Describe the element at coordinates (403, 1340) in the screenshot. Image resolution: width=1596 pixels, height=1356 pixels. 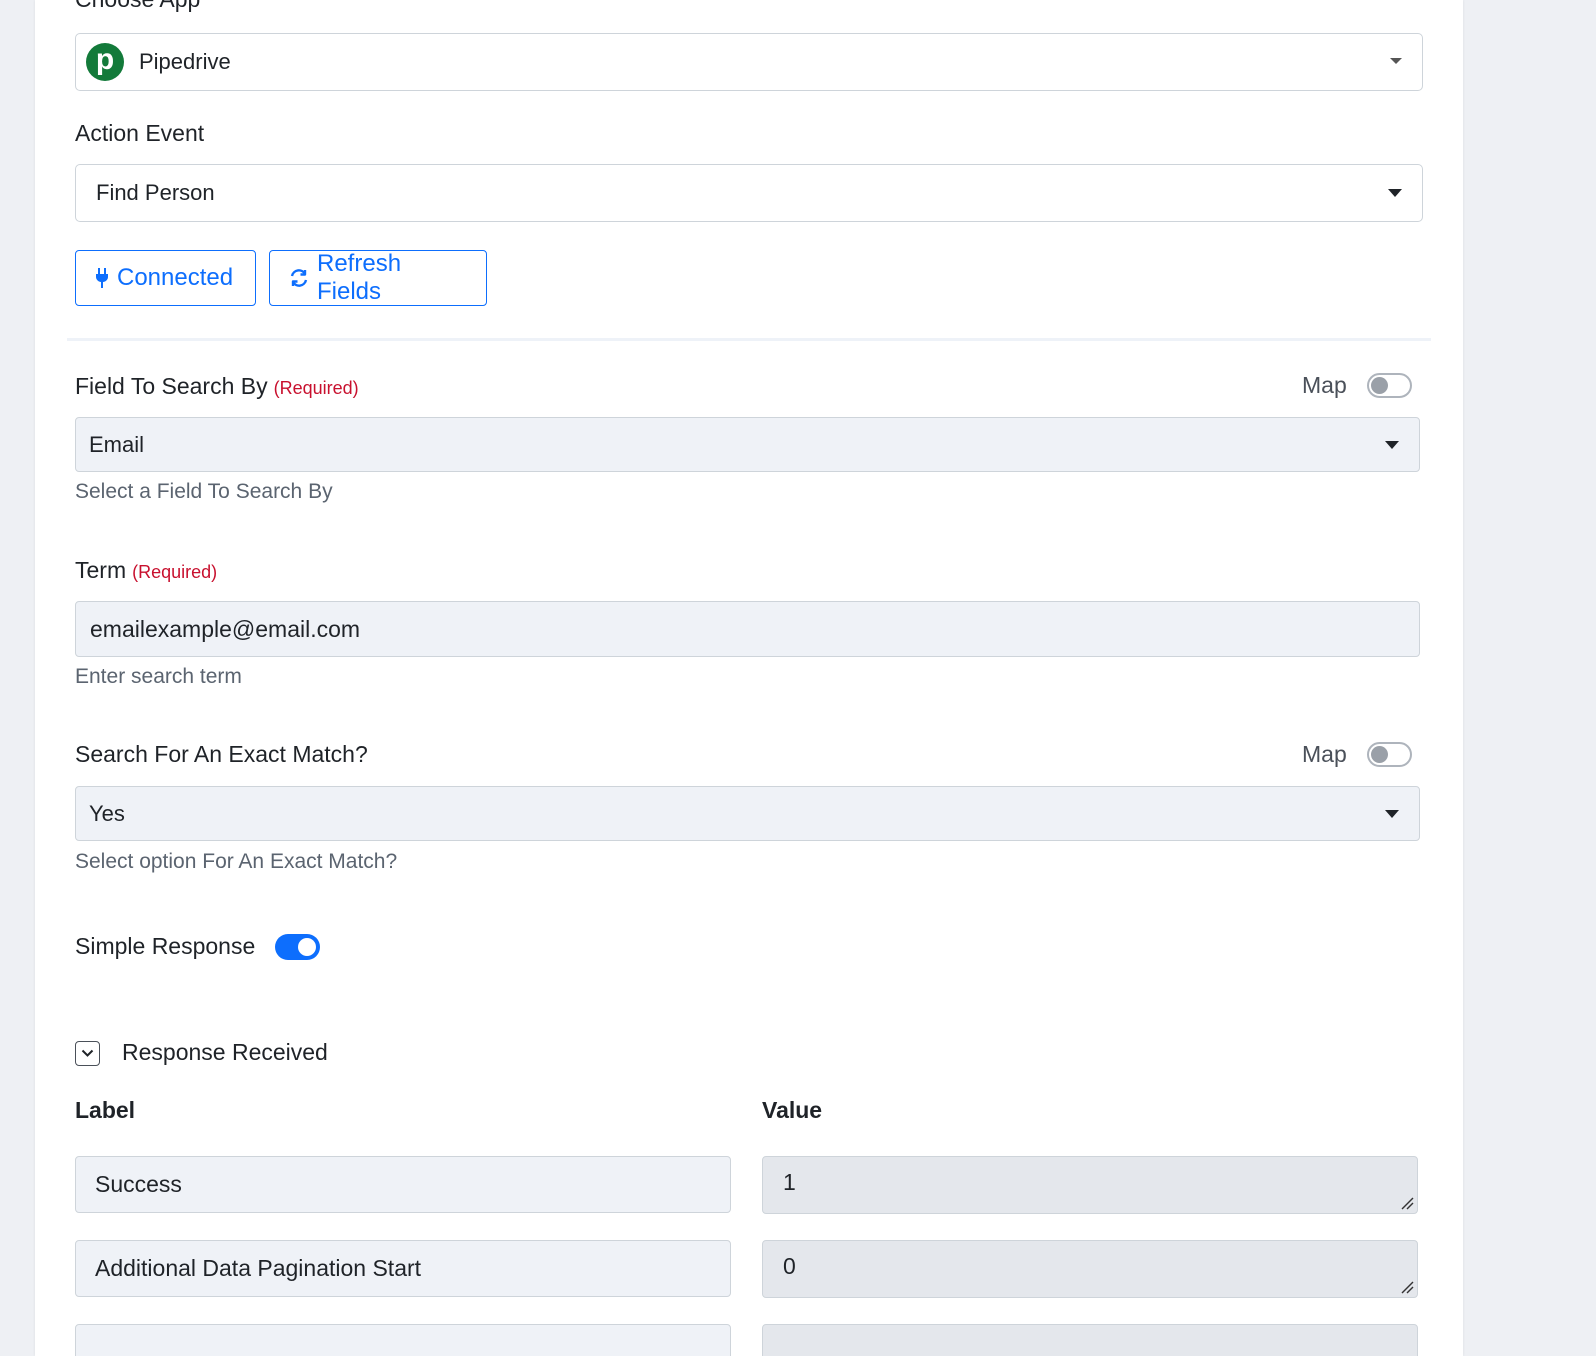
I see `response-label-field` at that location.